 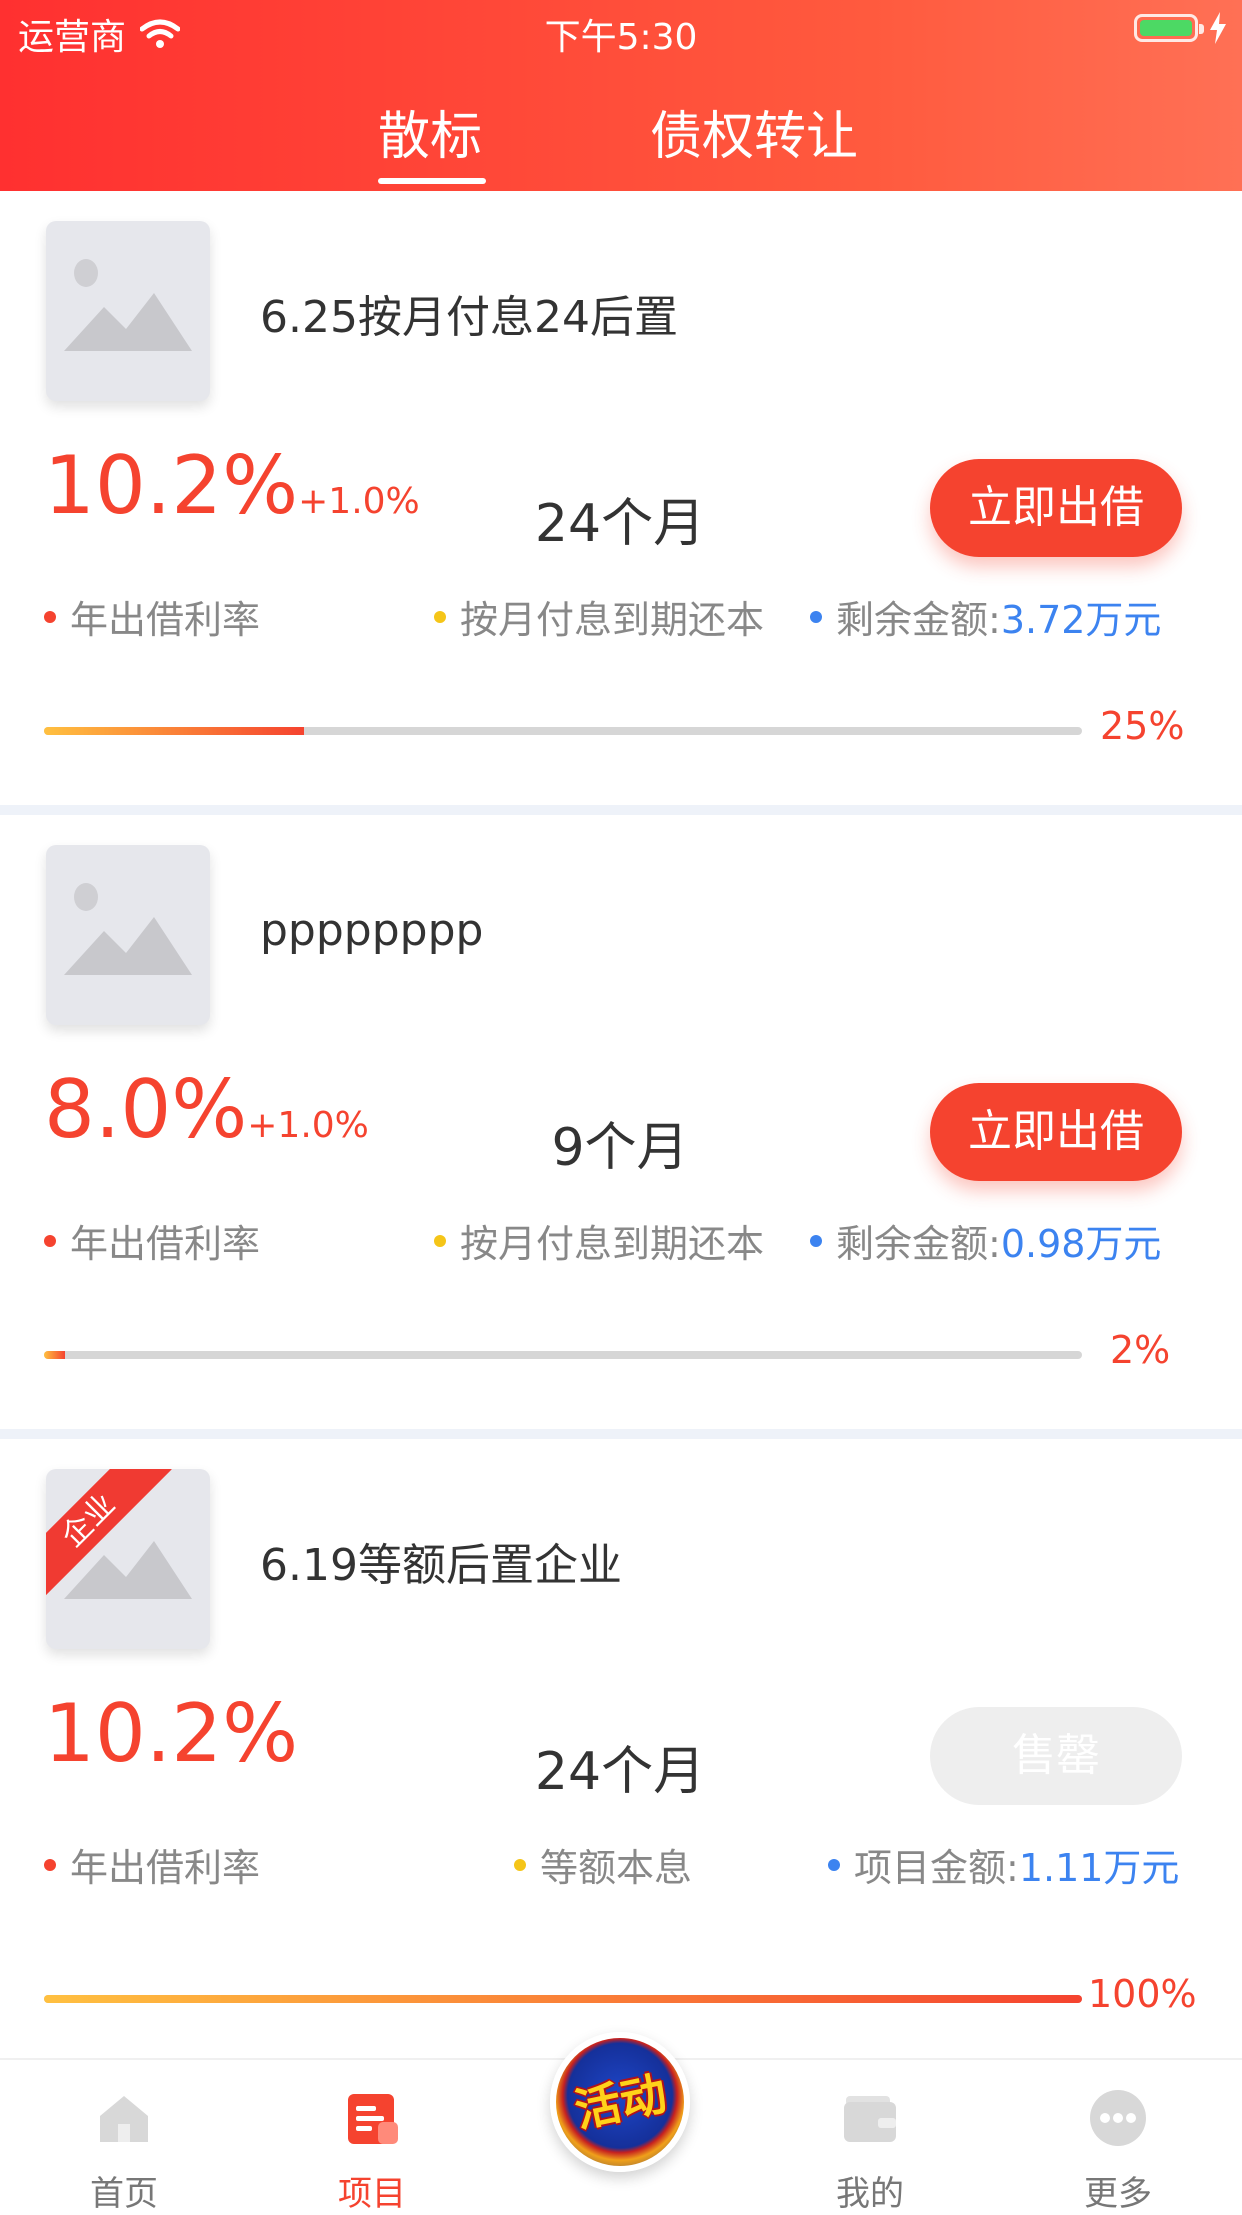 What do you see at coordinates (432, 181) in the screenshot?
I see `active-tab-indicator` at bounding box center [432, 181].